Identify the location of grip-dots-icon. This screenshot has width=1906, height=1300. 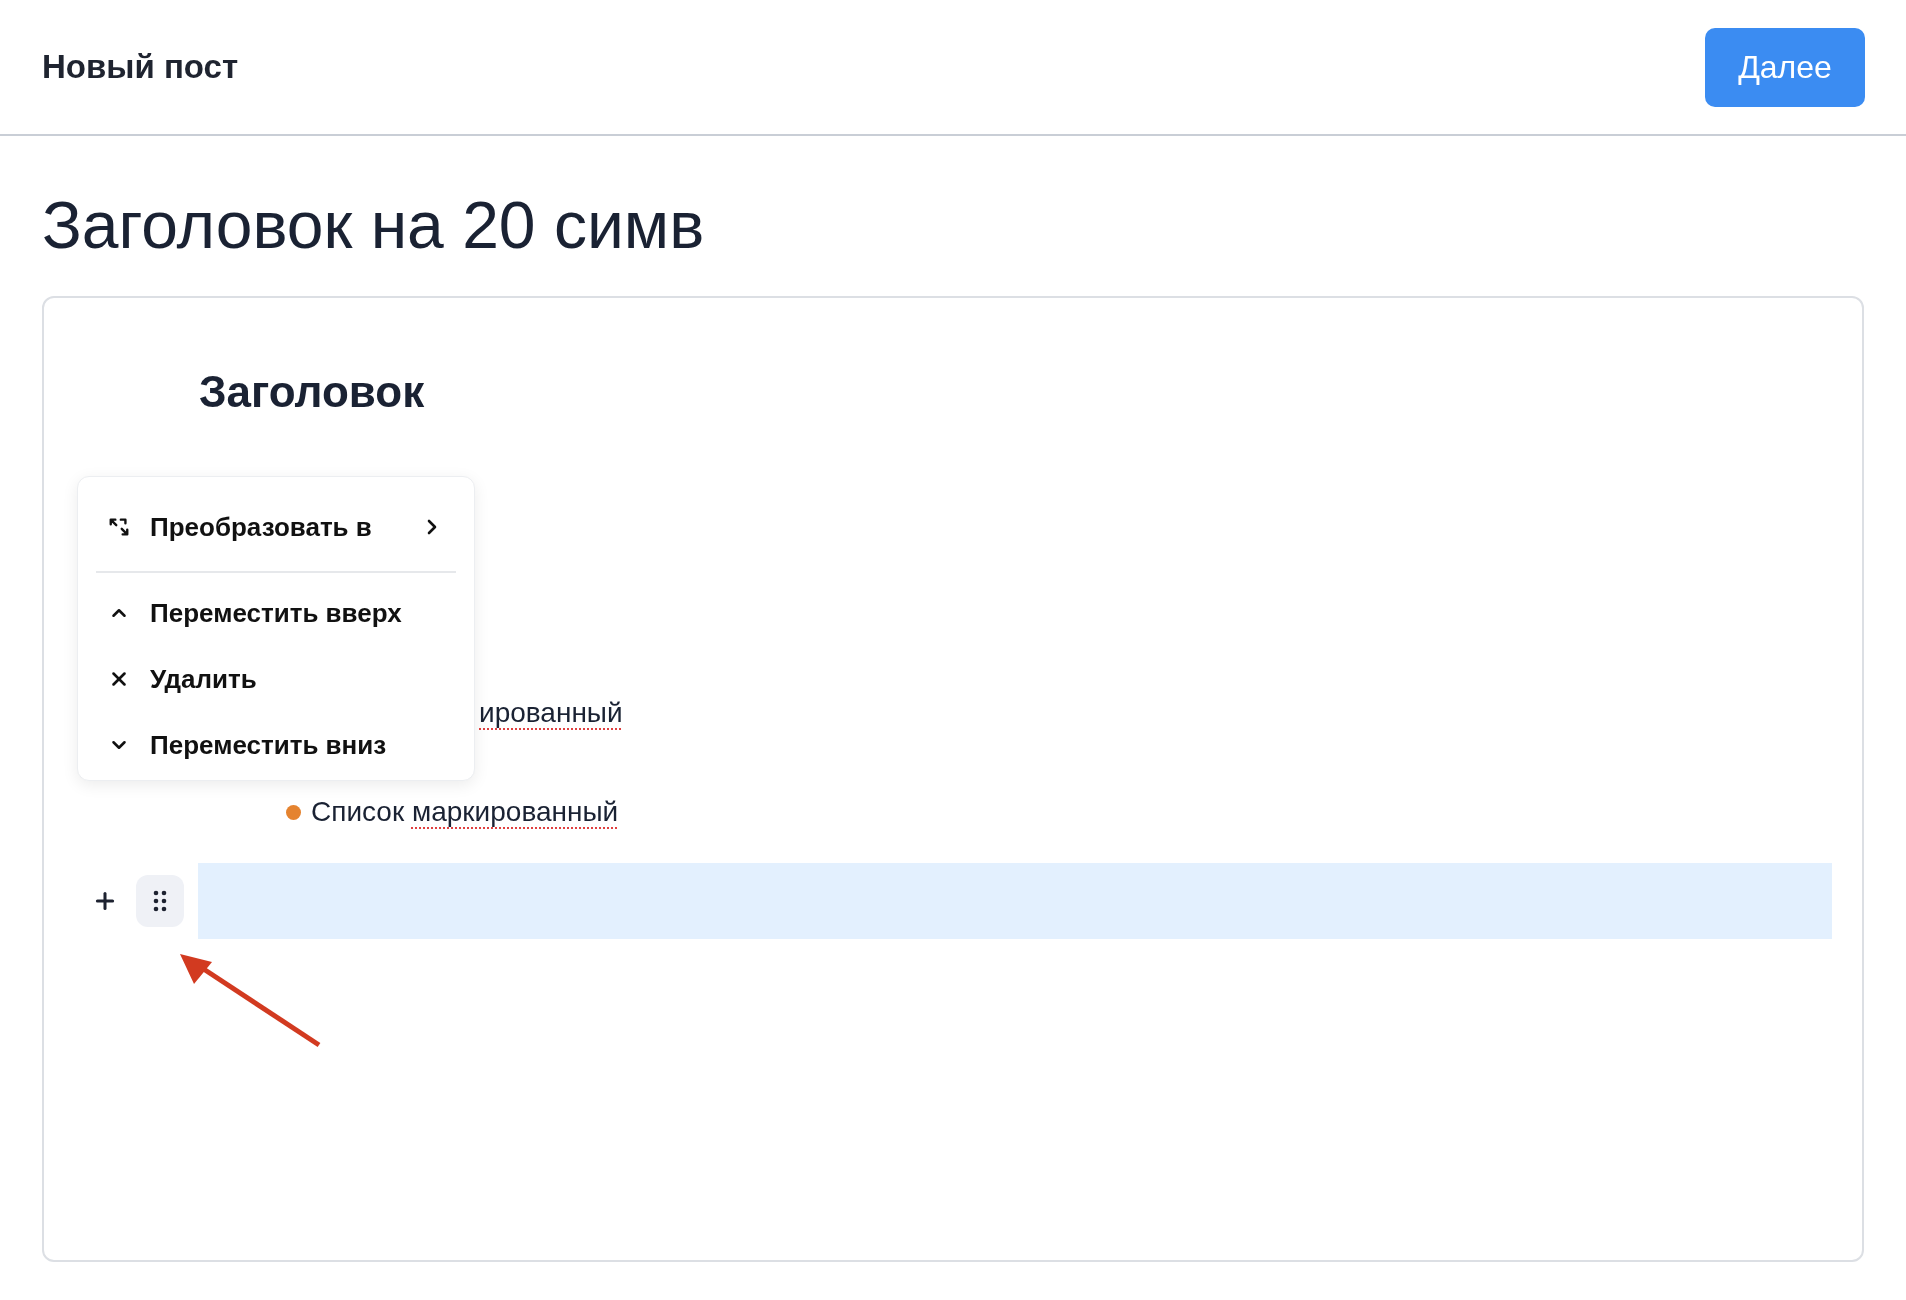
(160, 901).